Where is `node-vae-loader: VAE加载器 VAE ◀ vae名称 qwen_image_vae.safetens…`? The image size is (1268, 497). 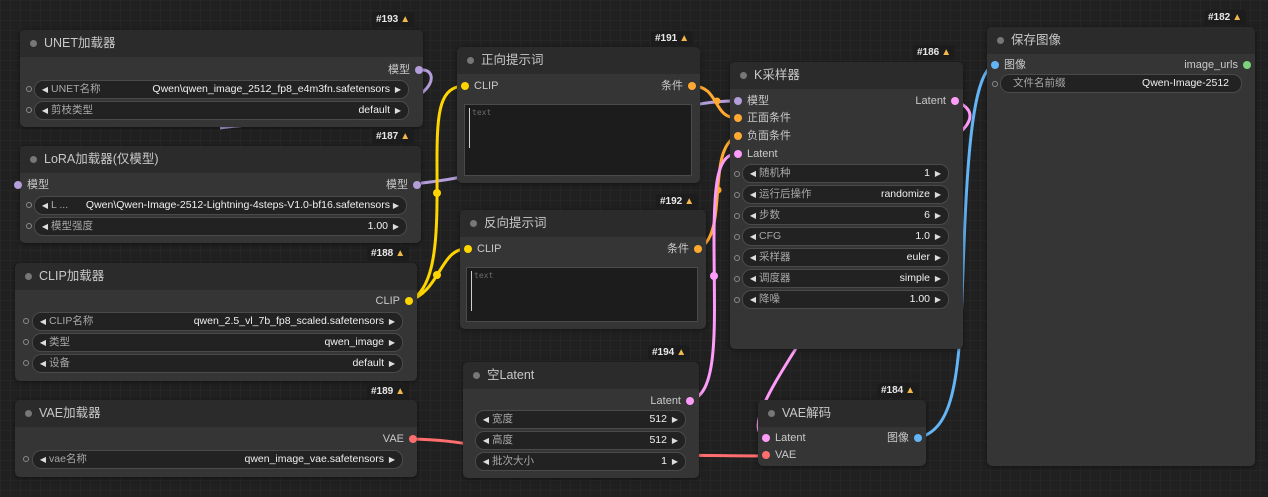
node-vae-loader: VAE加载器 VAE ◀ vae名称 qwen_image_vae.safetens… is located at coordinates (216, 438).